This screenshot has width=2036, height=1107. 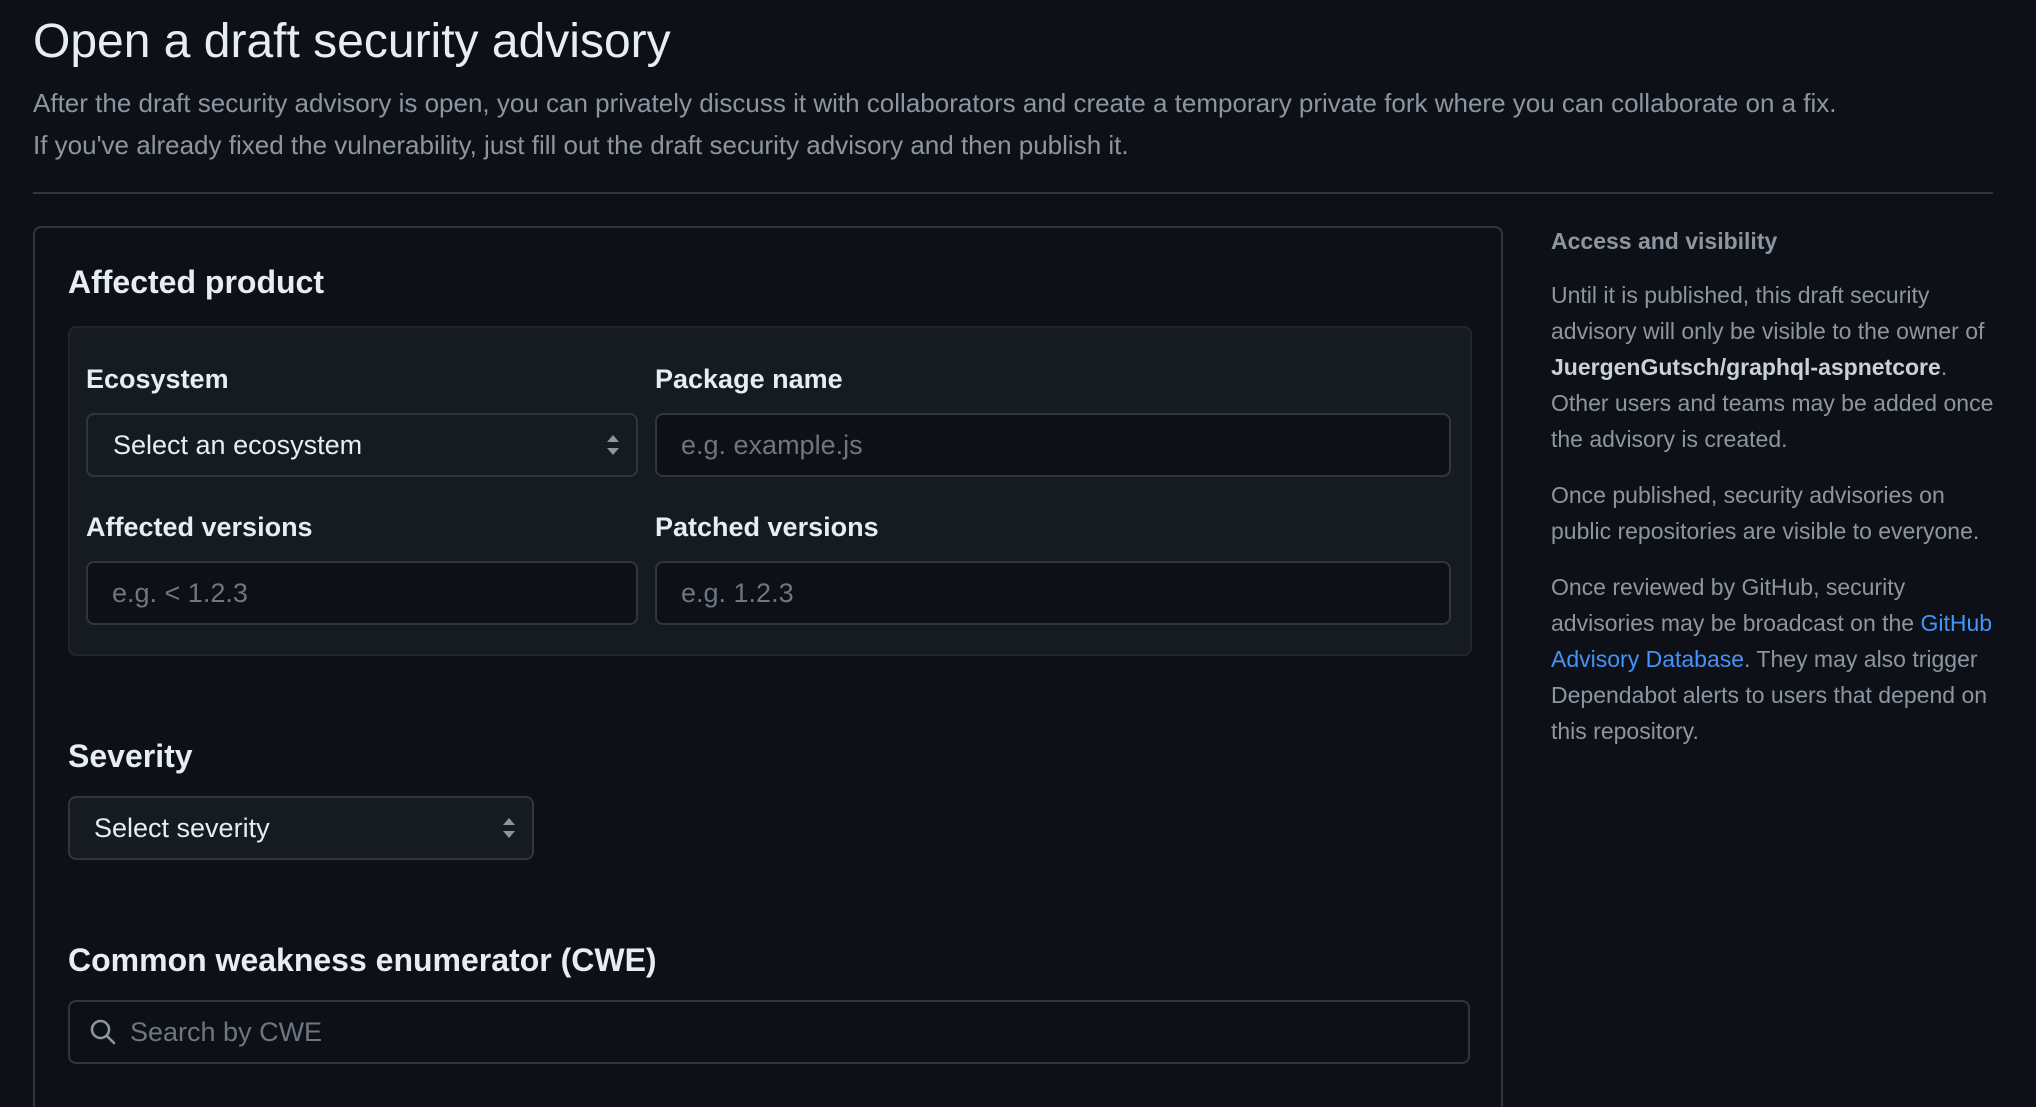 What do you see at coordinates (226, 1031) in the screenshot?
I see `cwe-search-placeholder: Search by CWE` at bounding box center [226, 1031].